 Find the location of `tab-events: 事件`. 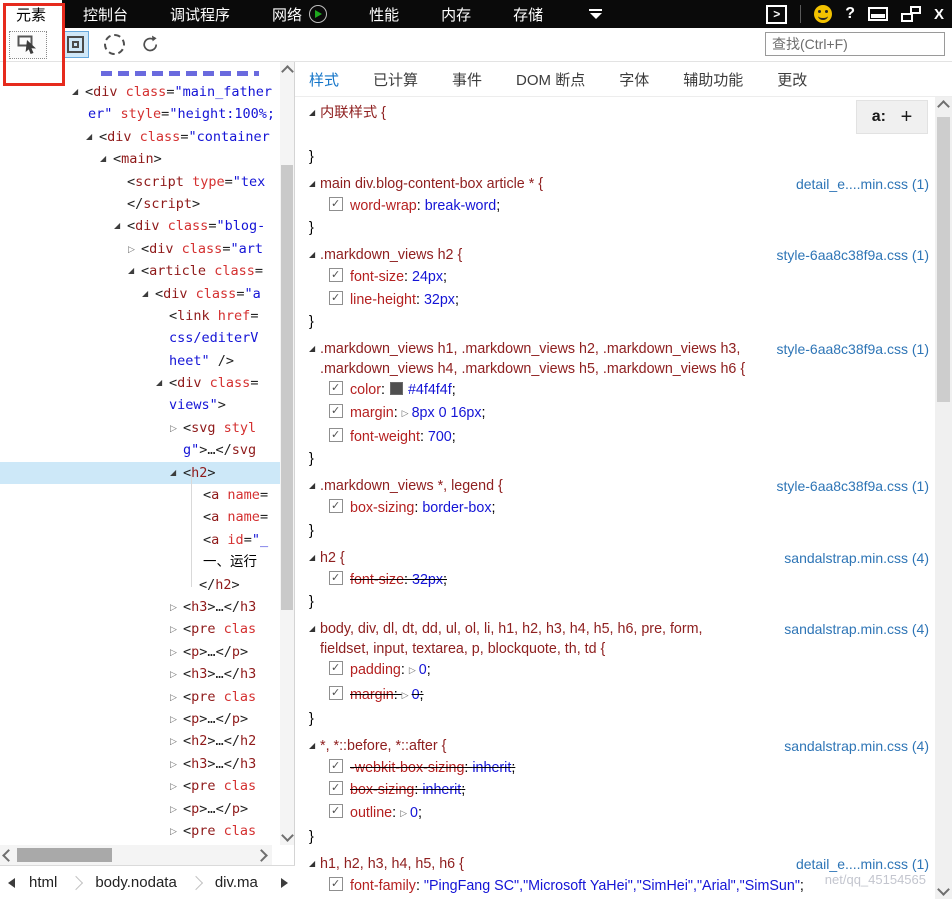

tab-events: 事件 is located at coordinates (467, 79).